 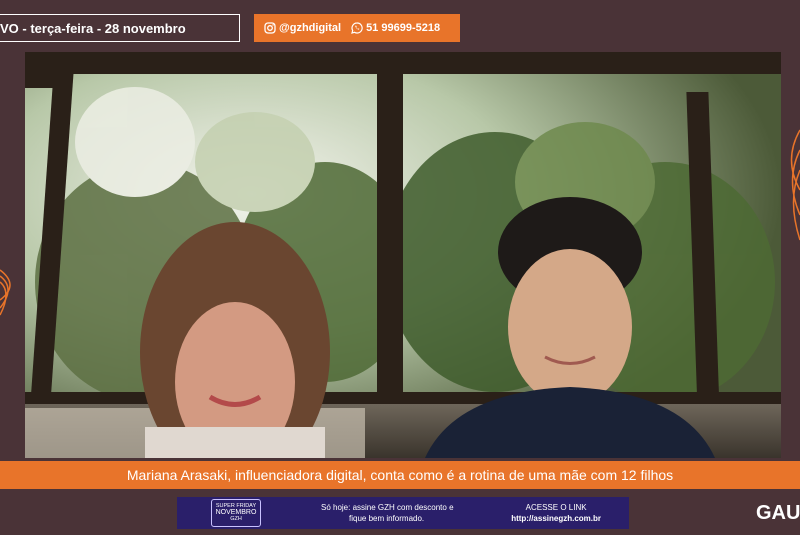 I want to click on decorative-arcs-right, so click(x=795, y=185).